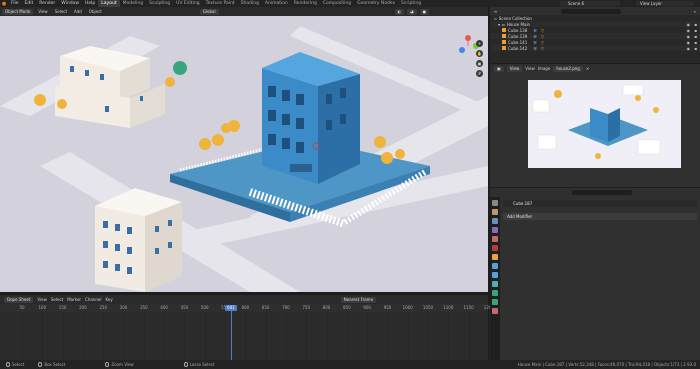  Describe the element at coordinates (591, 11) in the screenshot. I see `outliner-search-input` at that location.